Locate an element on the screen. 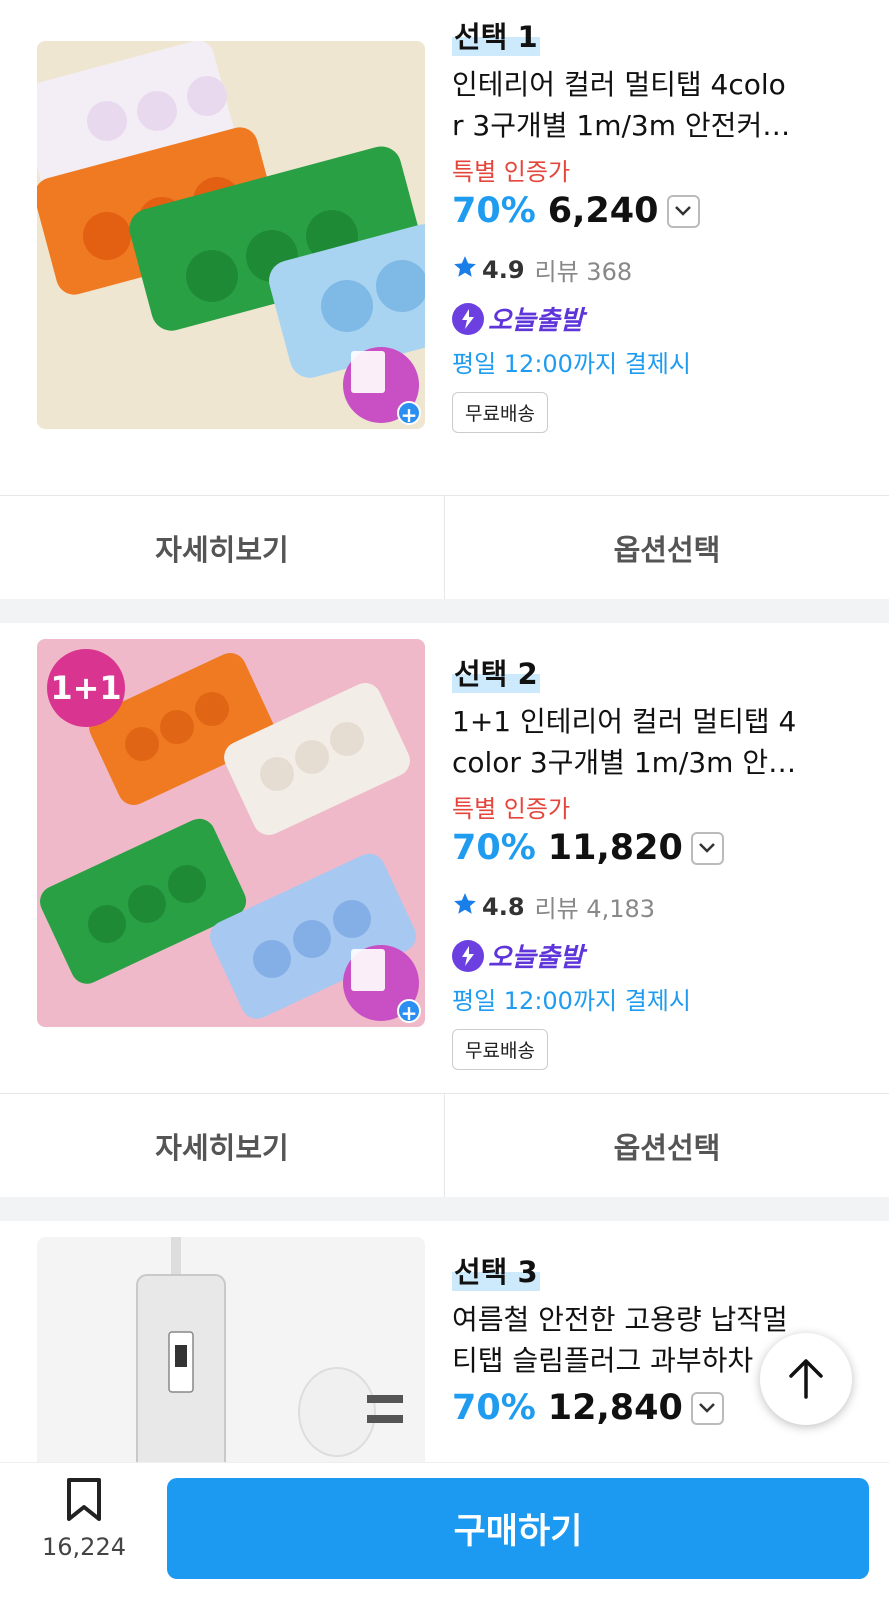 The image size is (889, 1600). multitap-illustration is located at coordinates (269, 1349).